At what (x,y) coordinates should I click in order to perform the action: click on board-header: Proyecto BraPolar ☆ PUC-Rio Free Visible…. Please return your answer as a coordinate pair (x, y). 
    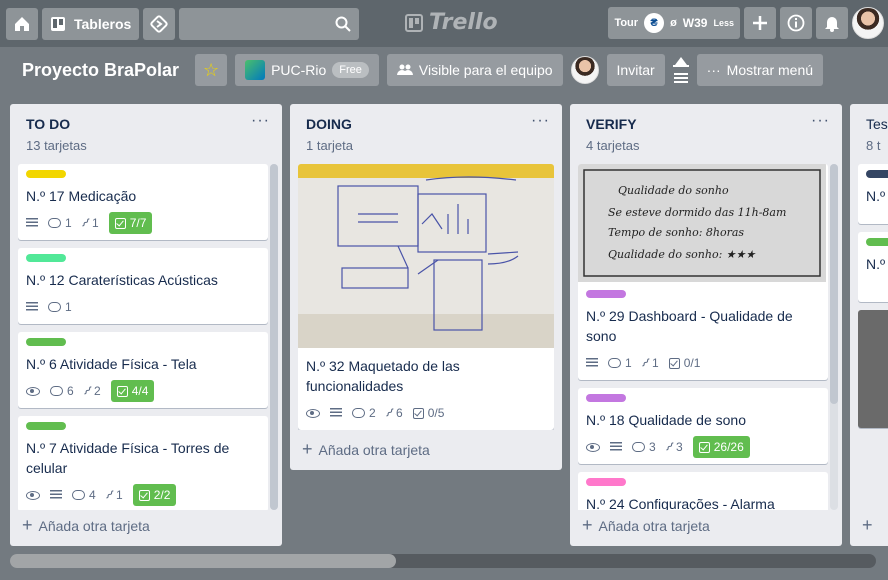
    Looking at the image, I should click on (444, 70).